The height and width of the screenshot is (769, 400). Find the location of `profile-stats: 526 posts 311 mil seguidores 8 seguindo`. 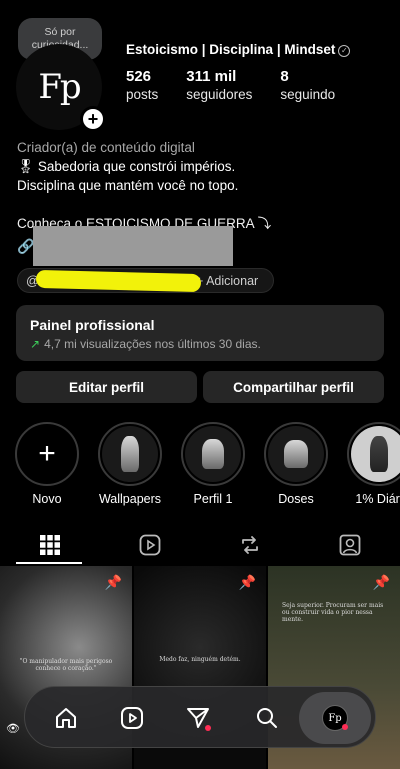

profile-stats: 526 posts 311 mil seguidores 8 seguindo is located at coordinates (244, 85).